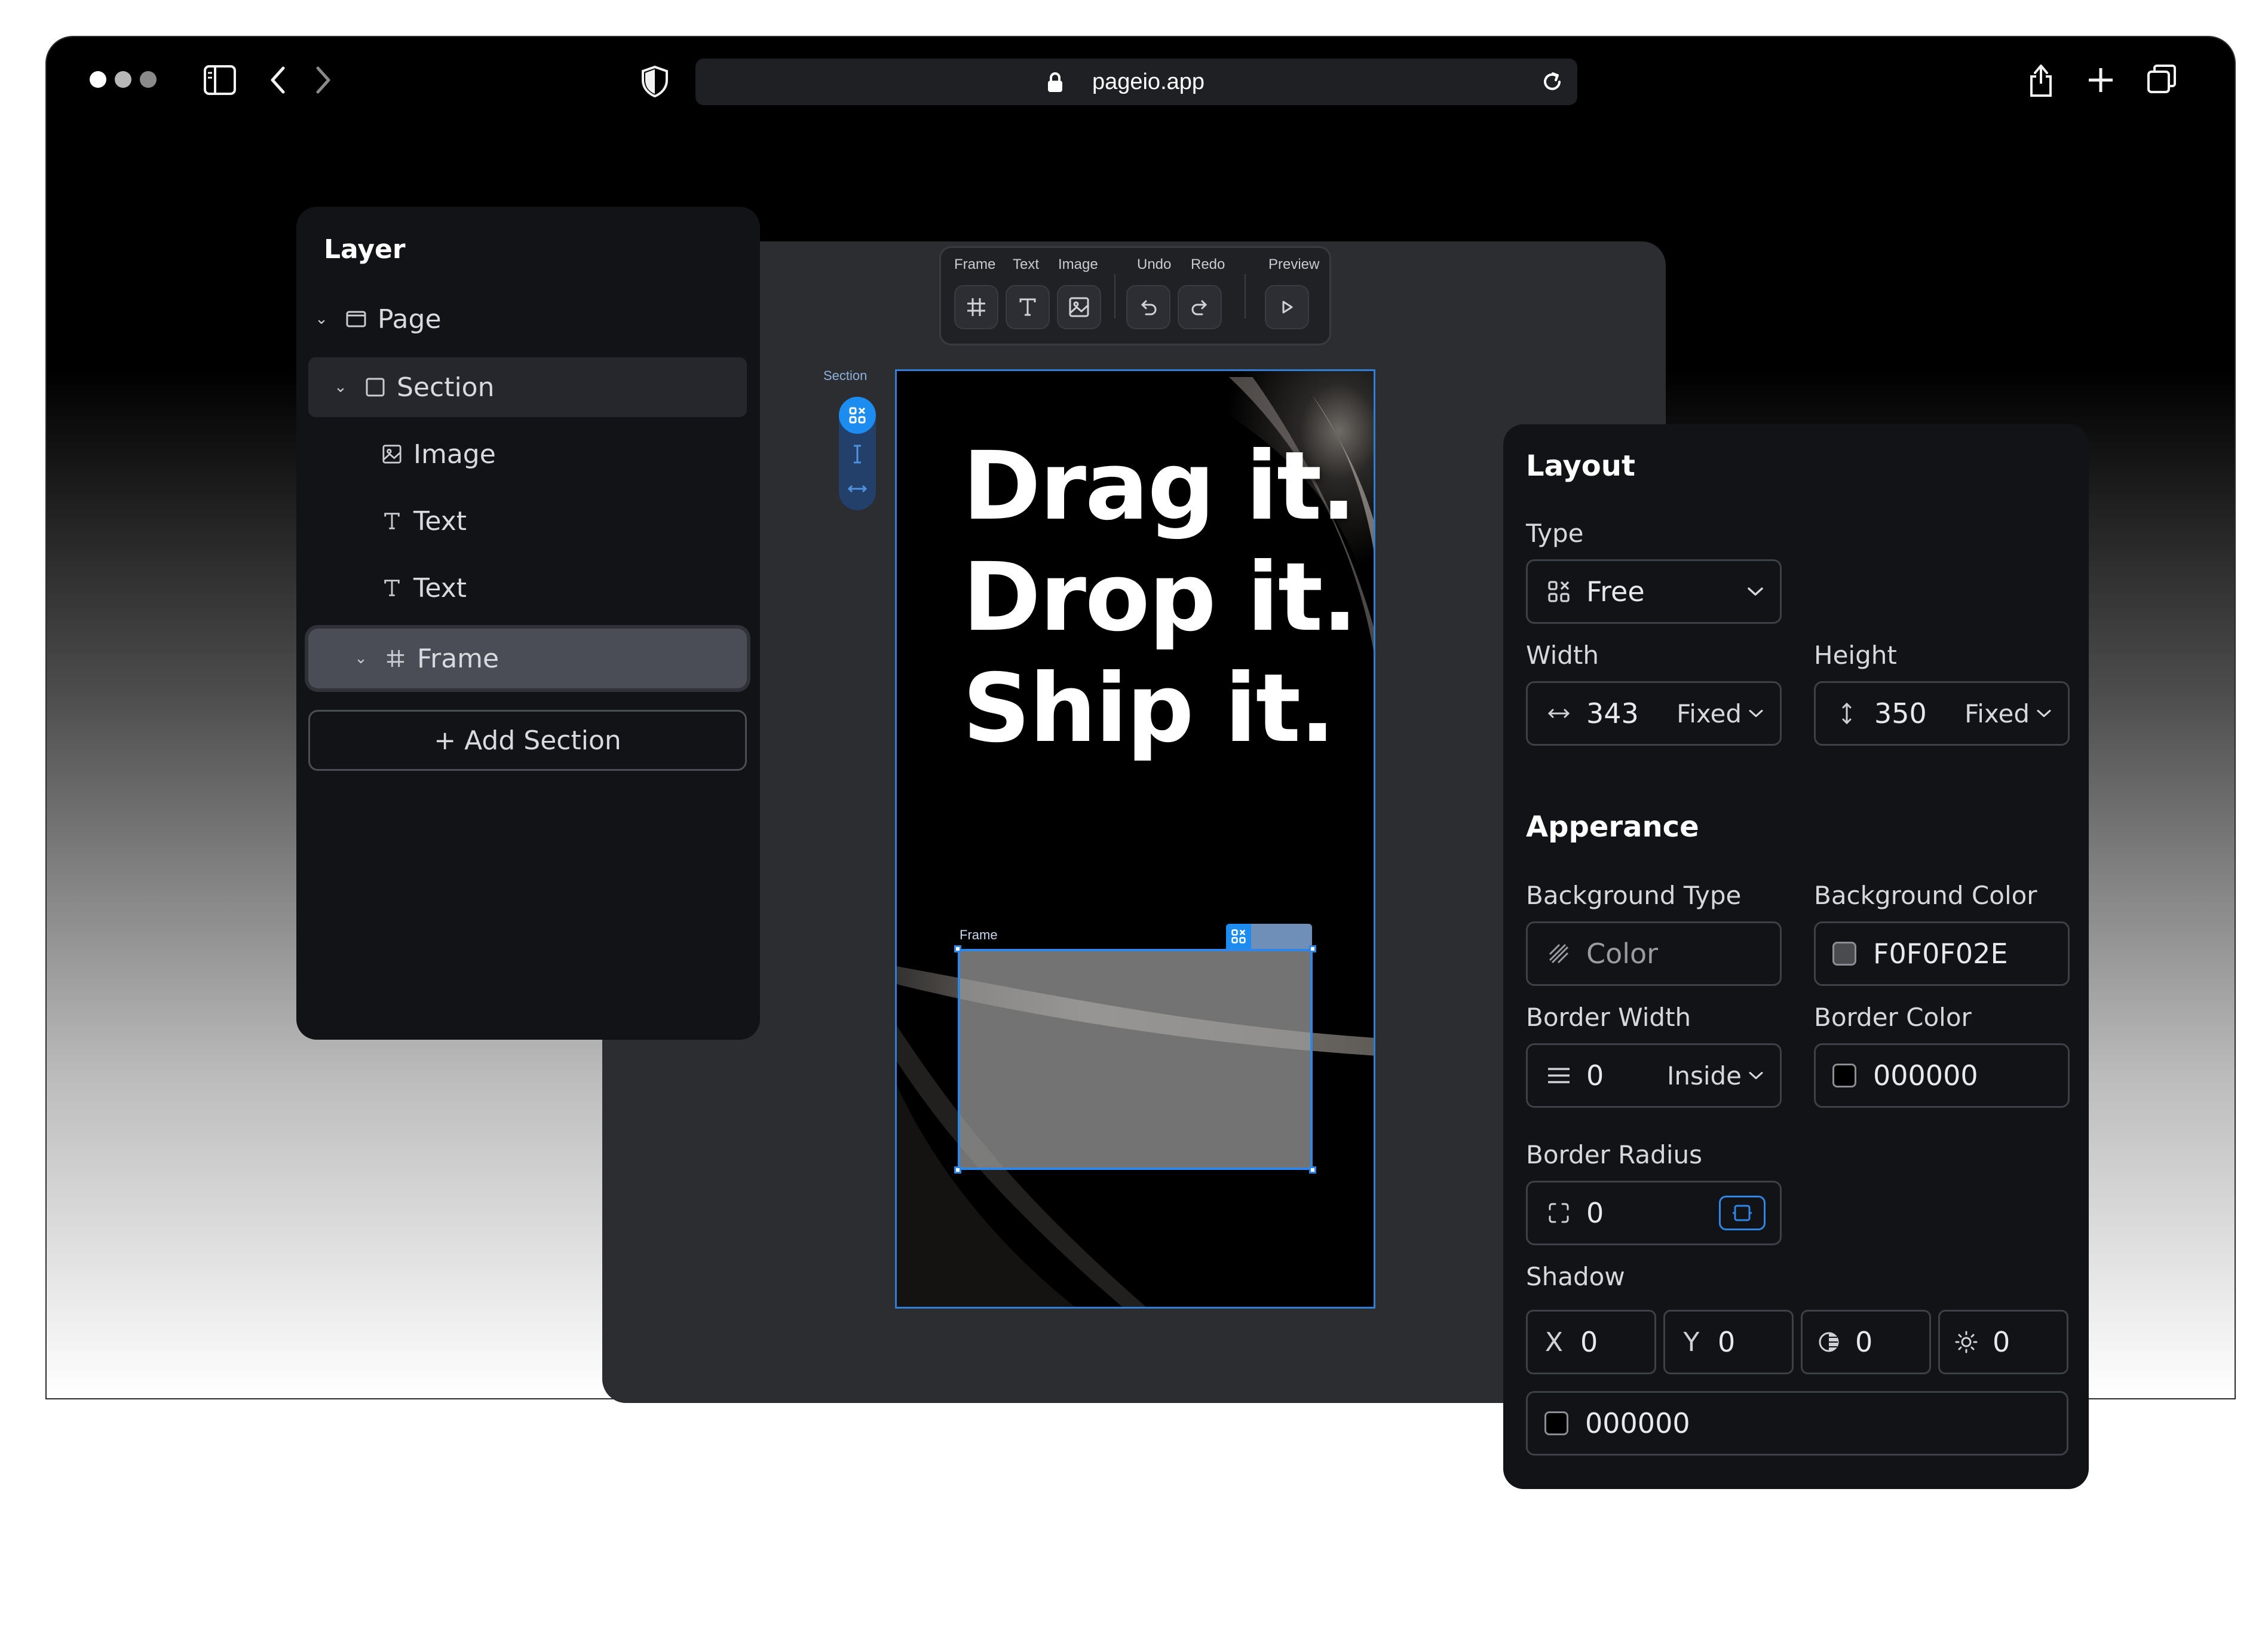  I want to click on section-controls, so click(858, 454).